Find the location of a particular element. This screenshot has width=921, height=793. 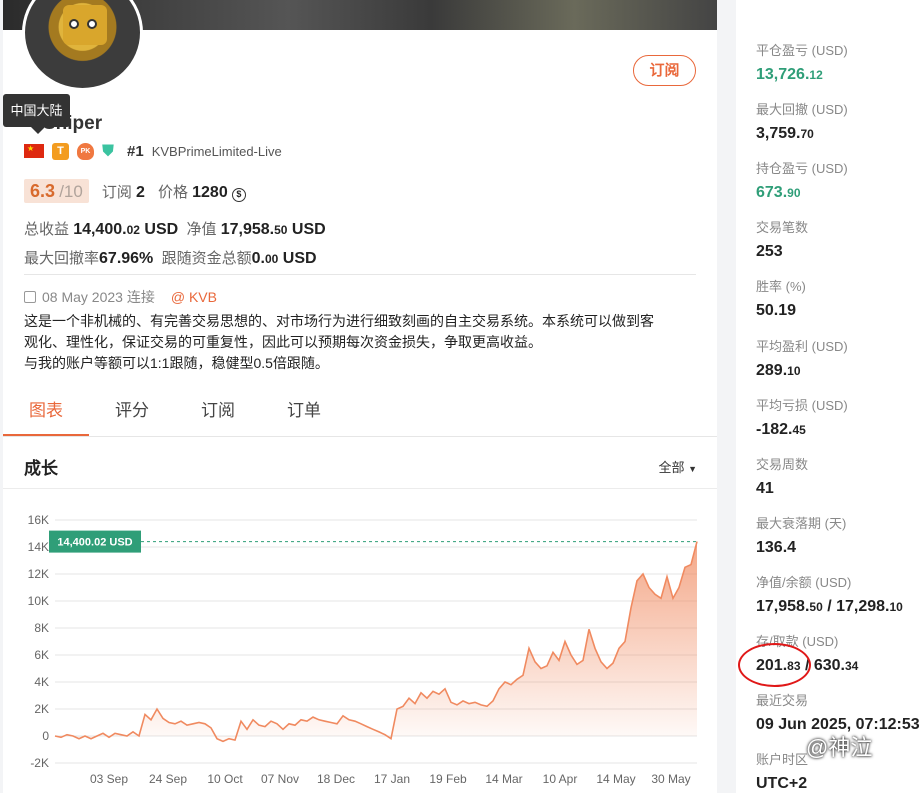

score-badge: 6.3 /10 is located at coordinates (56, 191).